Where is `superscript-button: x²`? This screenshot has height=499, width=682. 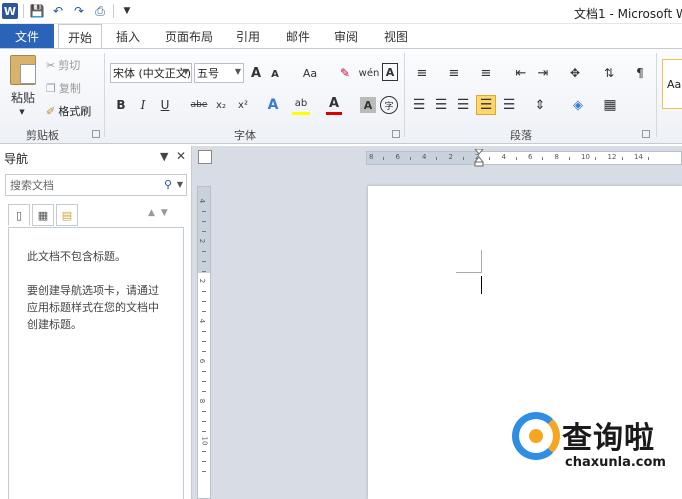
superscript-button: x² is located at coordinates (243, 105).